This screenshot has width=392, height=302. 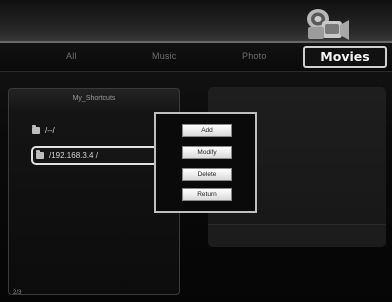 What do you see at coordinates (43, 130) in the screenshot?
I see `list-item: /--/` at bounding box center [43, 130].